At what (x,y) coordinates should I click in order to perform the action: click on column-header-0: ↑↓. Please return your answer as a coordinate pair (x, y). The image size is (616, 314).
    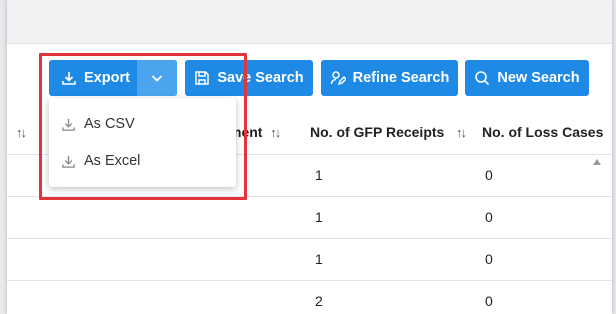
    Looking at the image, I should click on (21, 132).